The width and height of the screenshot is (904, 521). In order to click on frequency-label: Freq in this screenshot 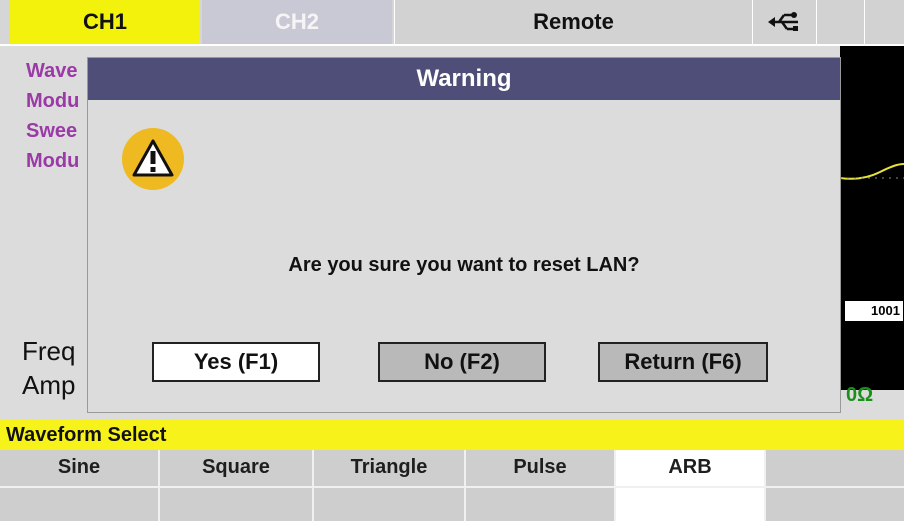, I will do `click(48, 351)`.